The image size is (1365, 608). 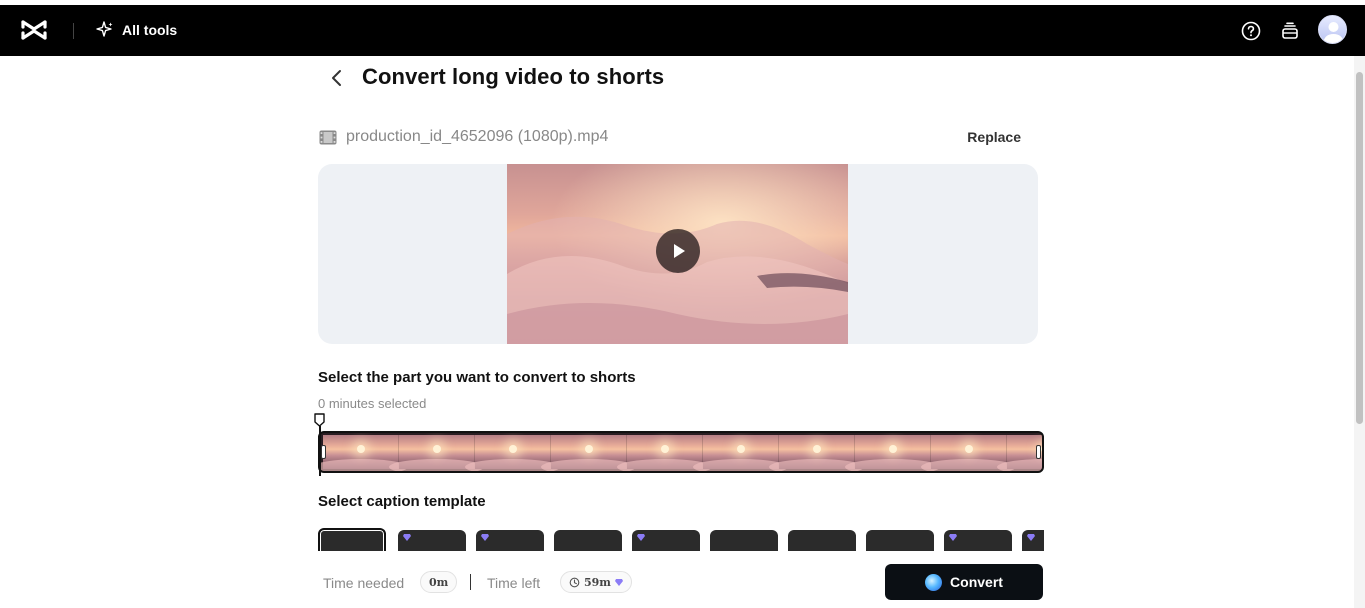 I want to click on time-left-value: 59m, so click(x=597, y=582).